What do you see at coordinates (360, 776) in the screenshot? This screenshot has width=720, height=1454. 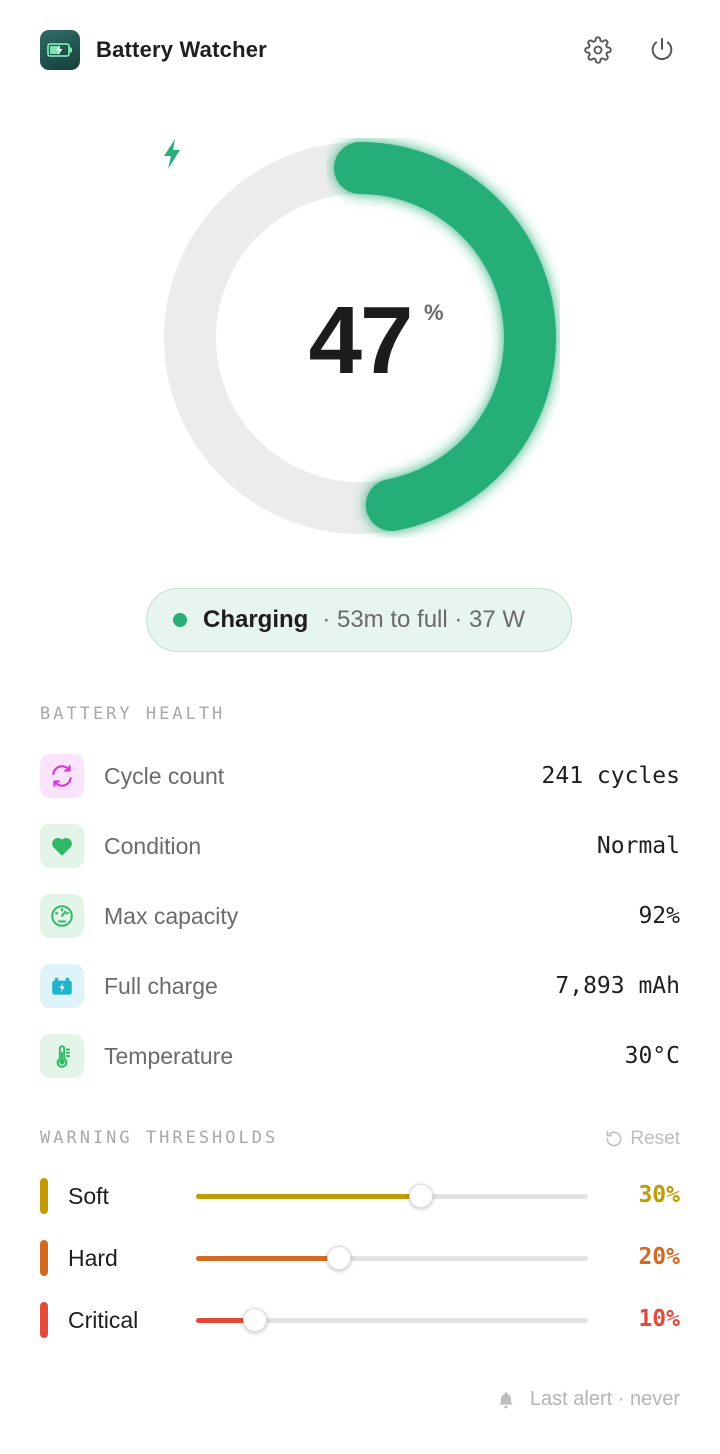 I see `health-row-cycle-count: Cycle count 241 cycles` at bounding box center [360, 776].